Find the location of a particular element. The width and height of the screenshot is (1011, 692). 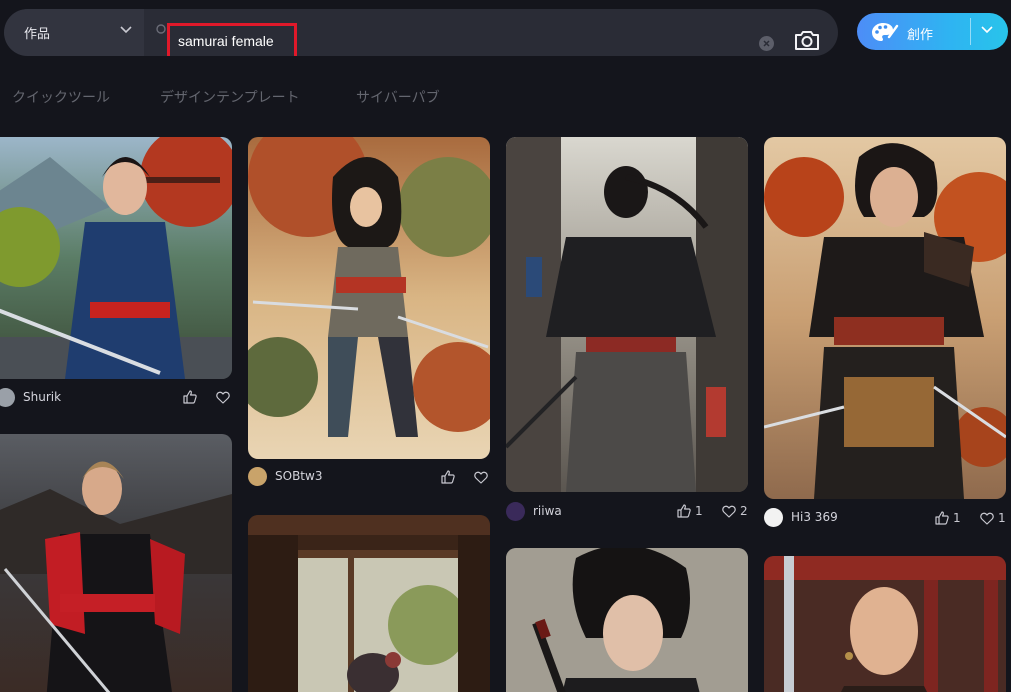

category-select: 作品 is located at coordinates (74, 32).